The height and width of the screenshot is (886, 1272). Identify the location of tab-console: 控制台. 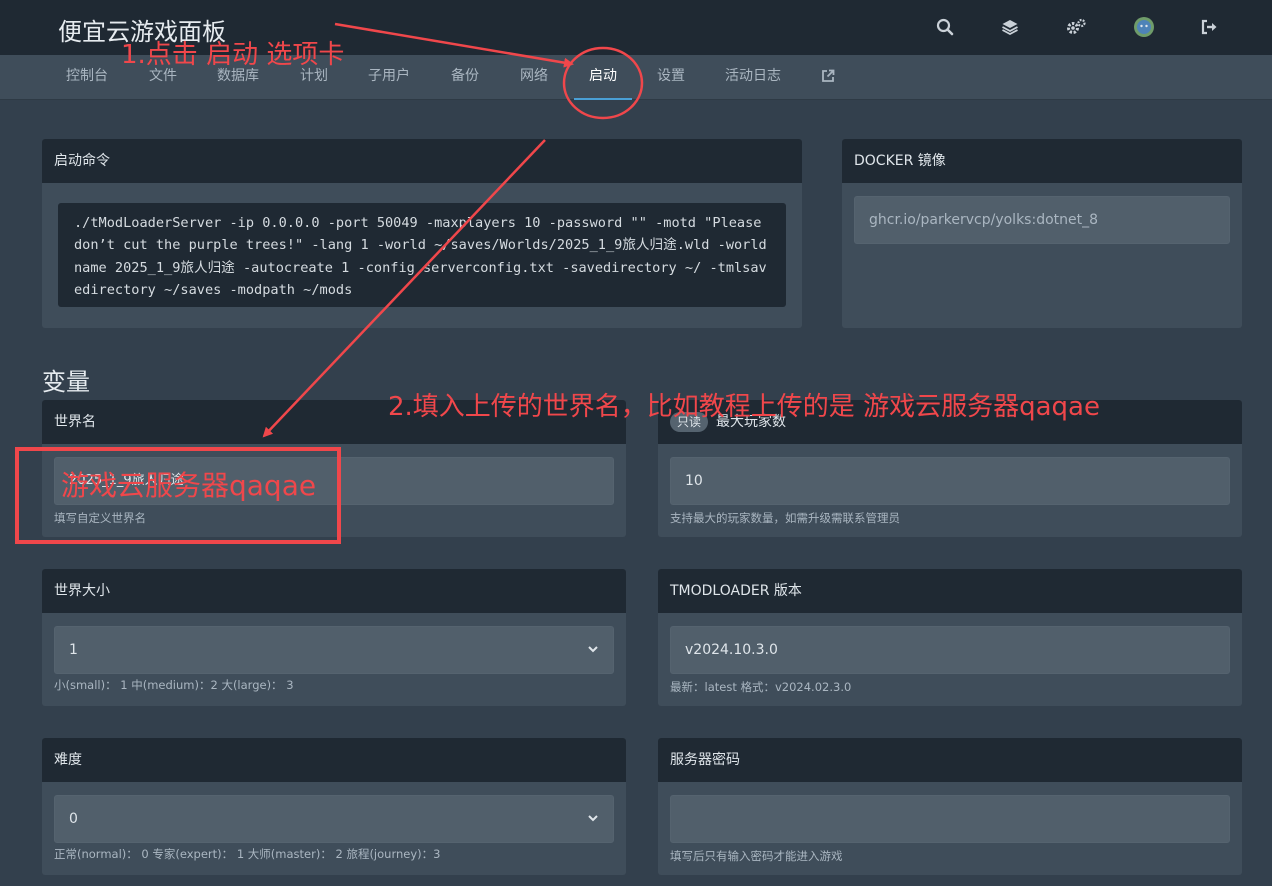
(87, 77).